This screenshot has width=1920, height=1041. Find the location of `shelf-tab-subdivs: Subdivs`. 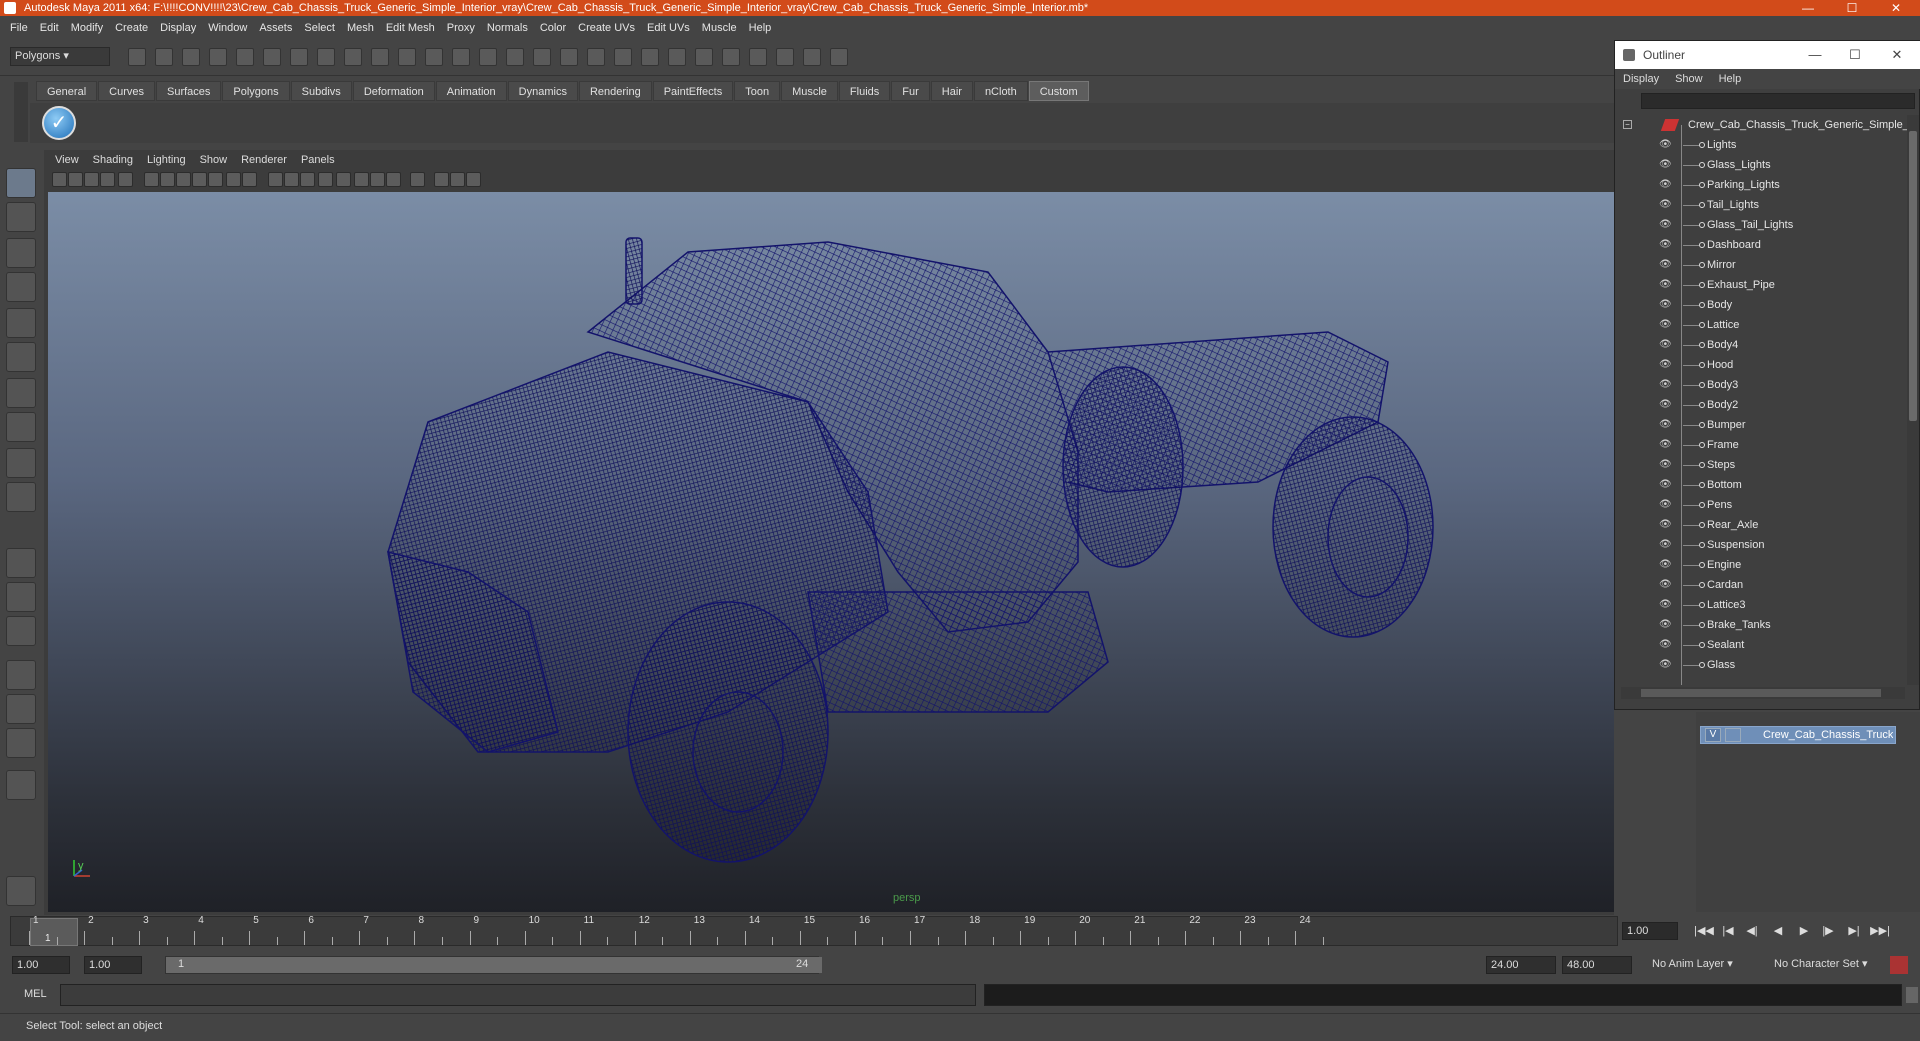

shelf-tab-subdivs: Subdivs is located at coordinates (321, 91).